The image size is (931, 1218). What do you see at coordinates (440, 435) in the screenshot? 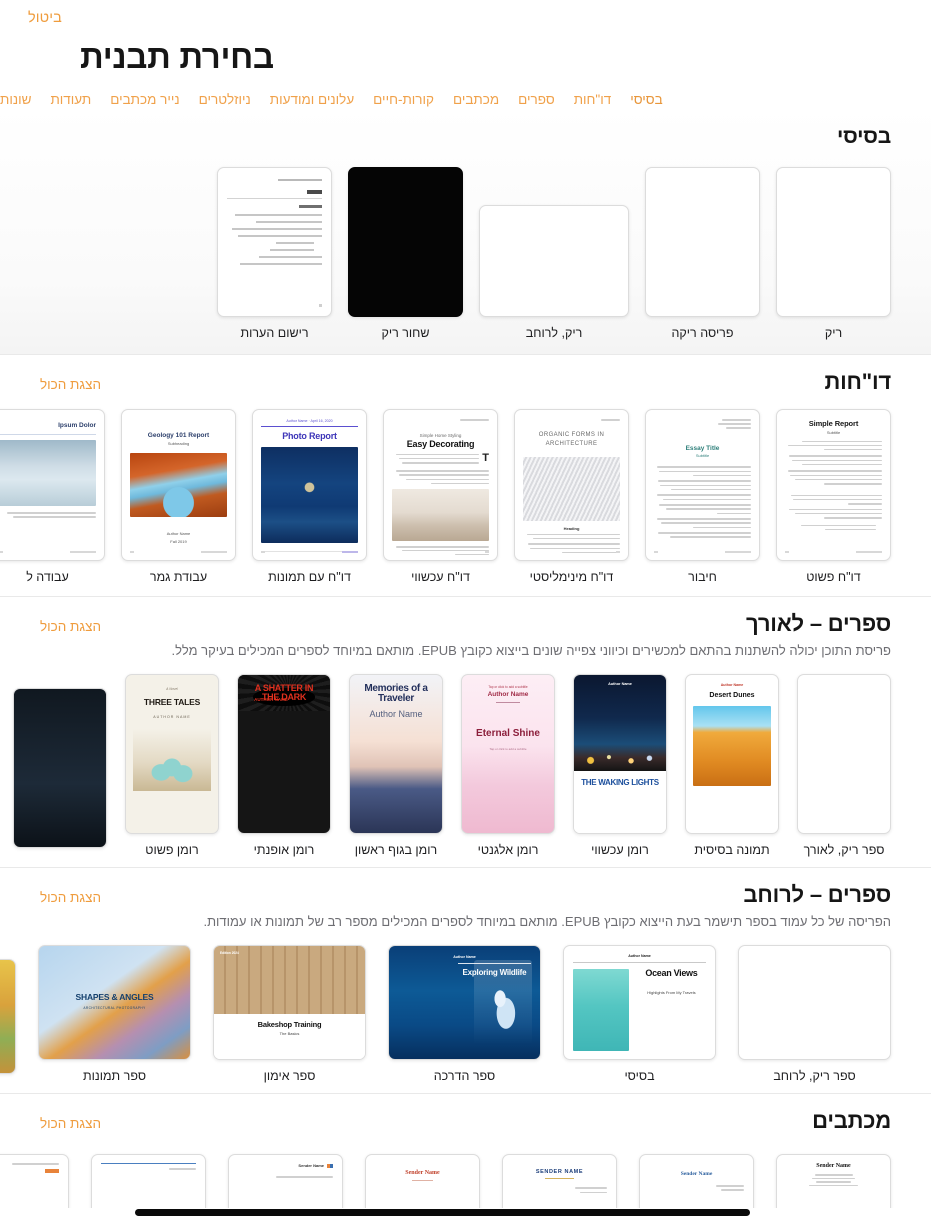
I see `doc-eyebrow: Simple Home Styling` at bounding box center [440, 435].